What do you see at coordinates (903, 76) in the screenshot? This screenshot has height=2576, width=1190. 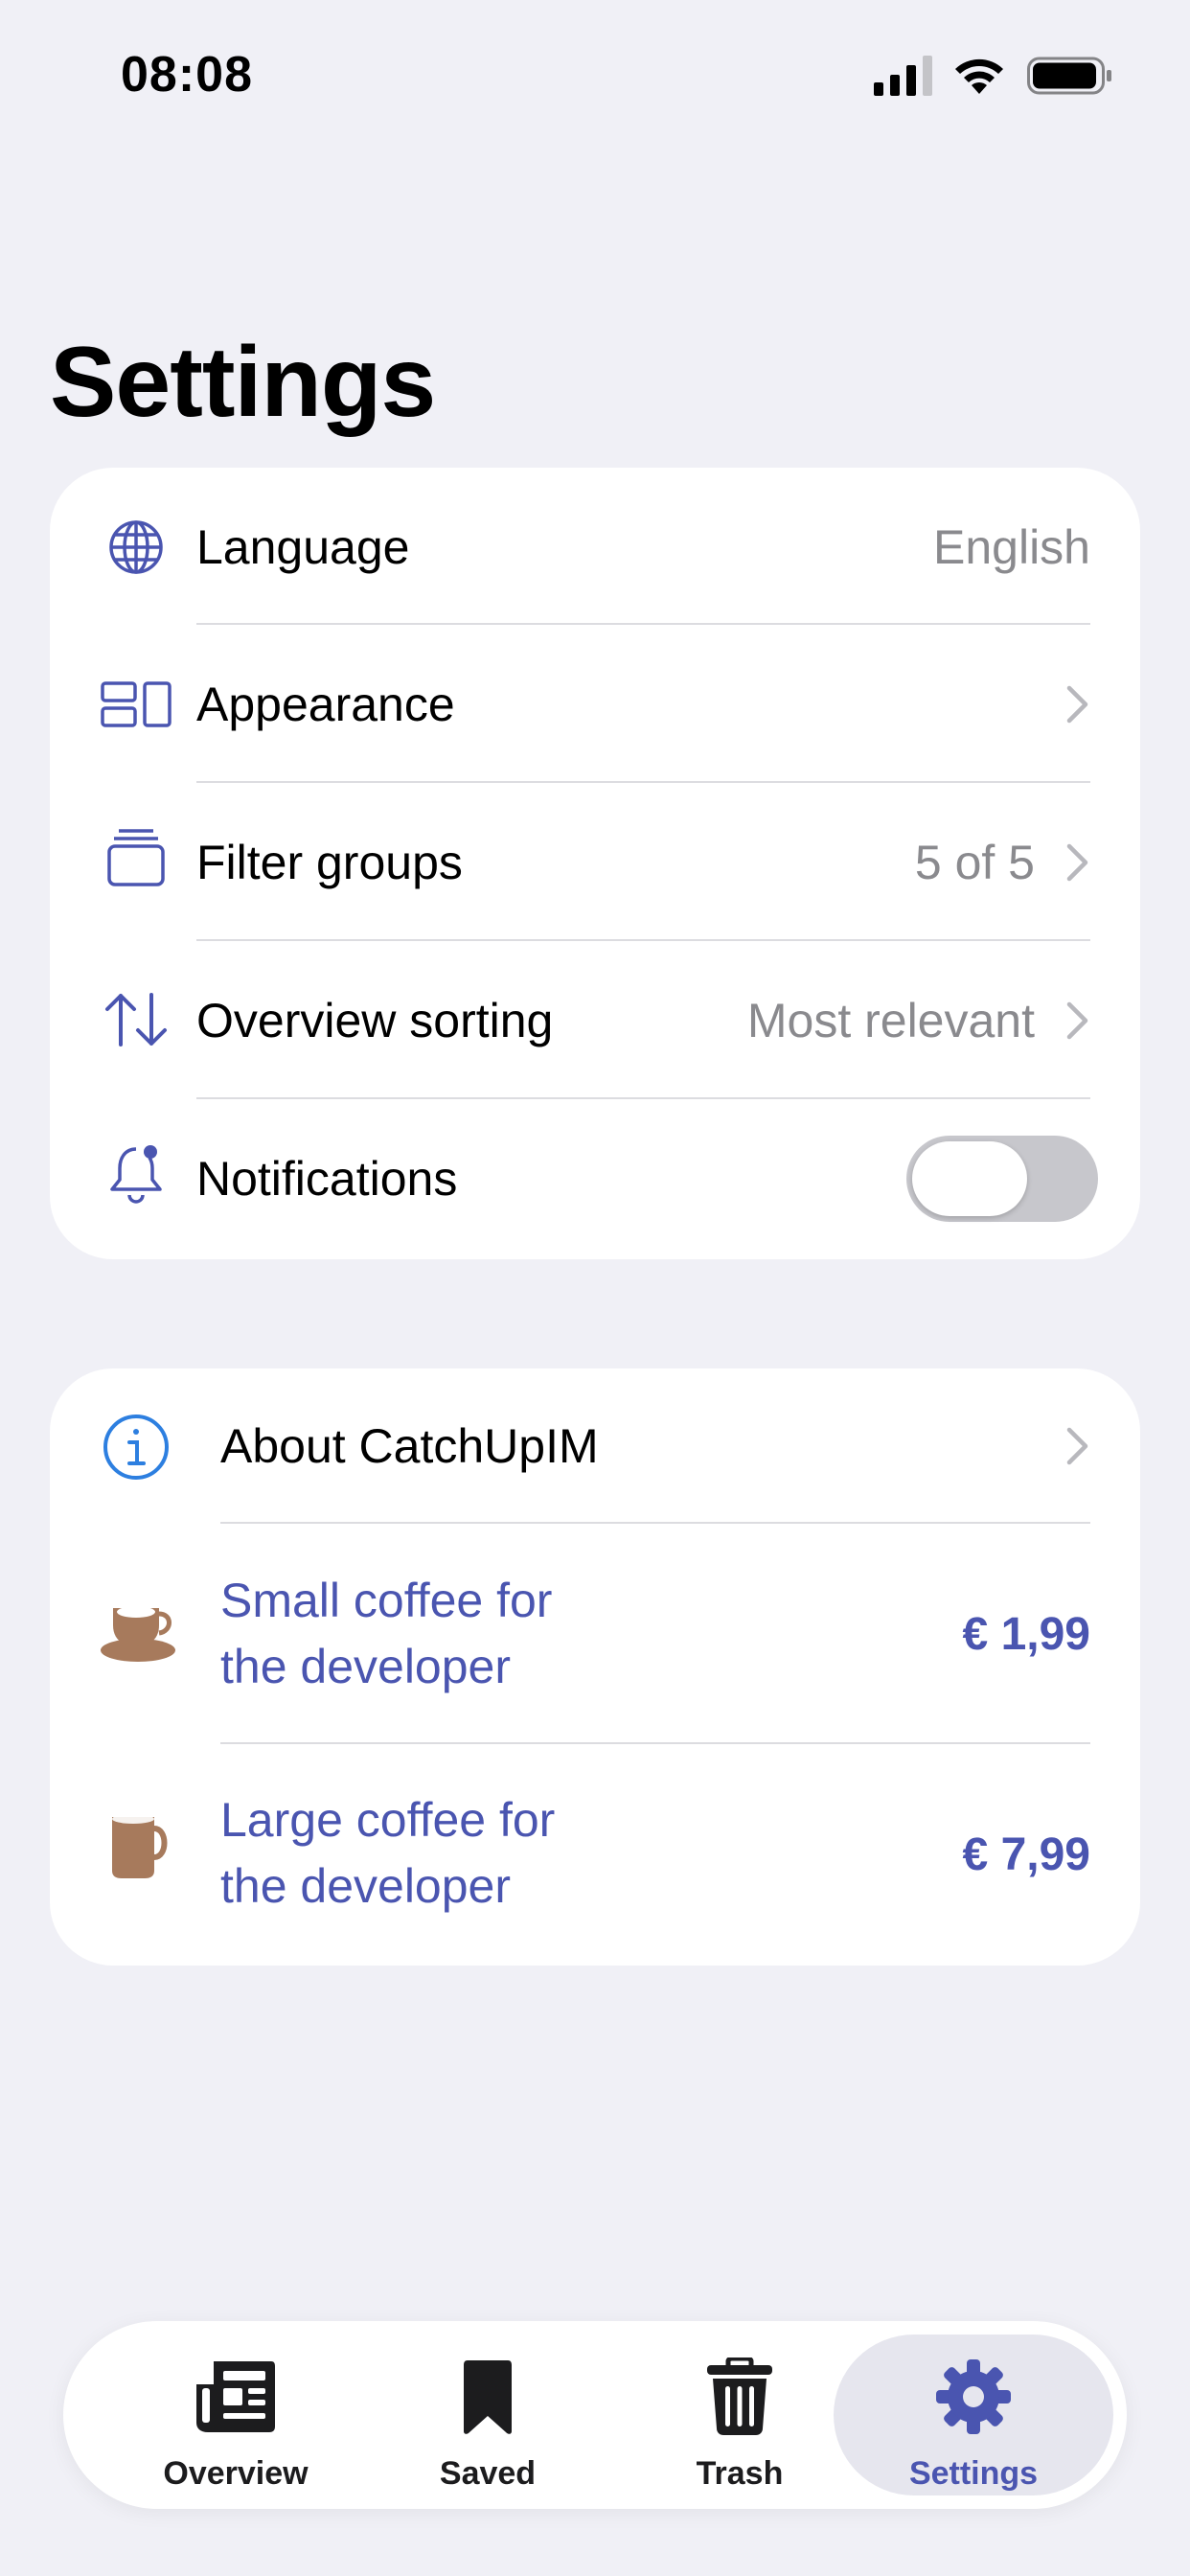 I see `cellular-signal-icon` at bounding box center [903, 76].